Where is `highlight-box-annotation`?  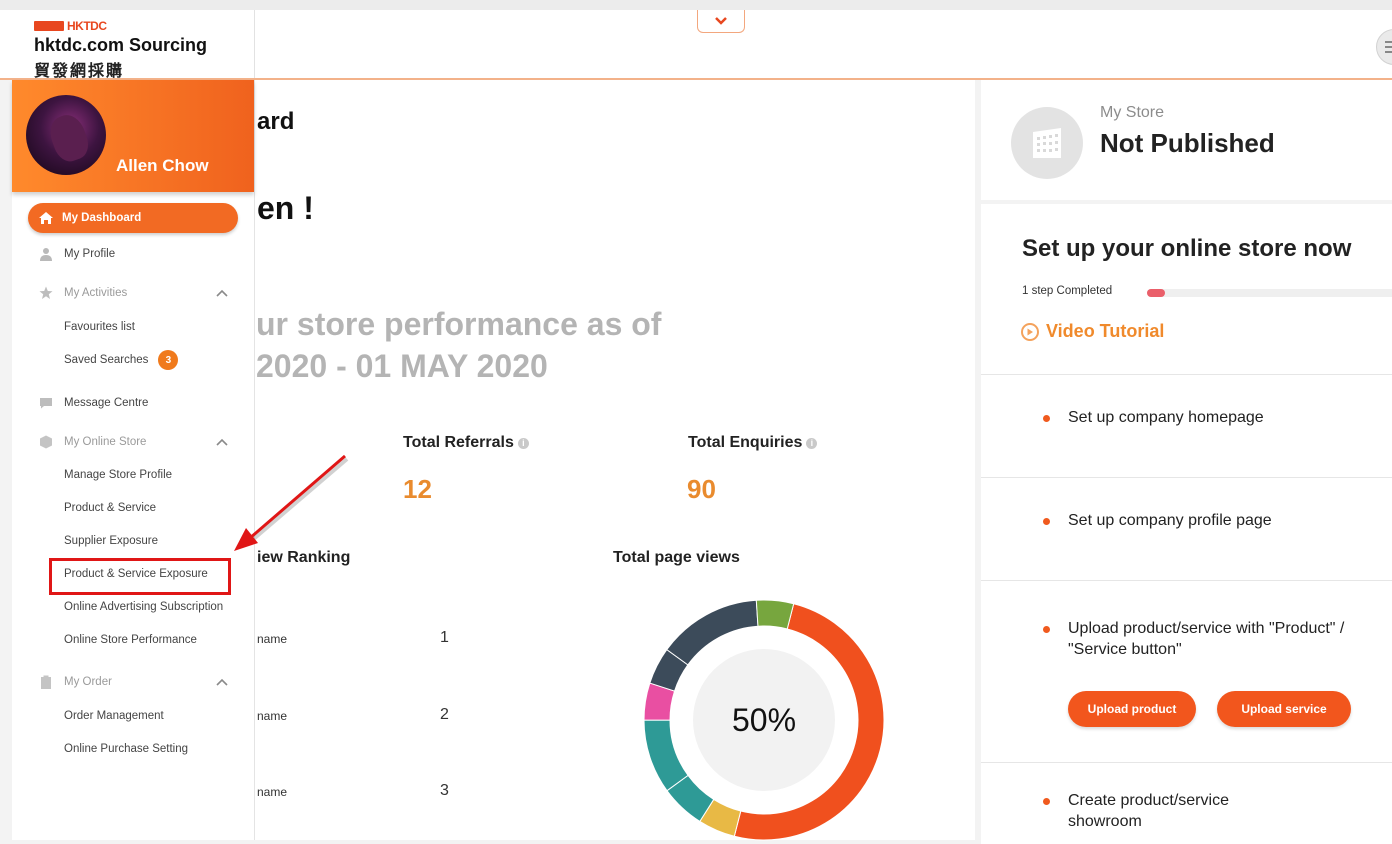
highlight-box-annotation is located at coordinates (140, 576).